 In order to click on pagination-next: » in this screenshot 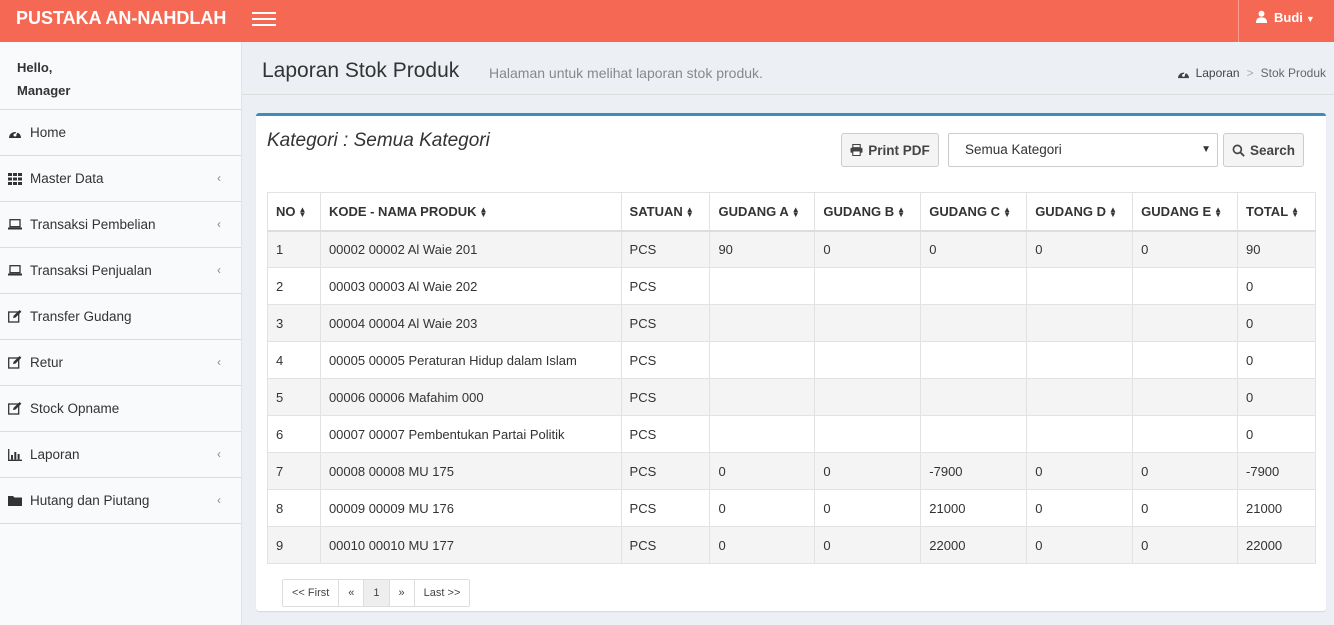, I will do `click(402, 593)`.